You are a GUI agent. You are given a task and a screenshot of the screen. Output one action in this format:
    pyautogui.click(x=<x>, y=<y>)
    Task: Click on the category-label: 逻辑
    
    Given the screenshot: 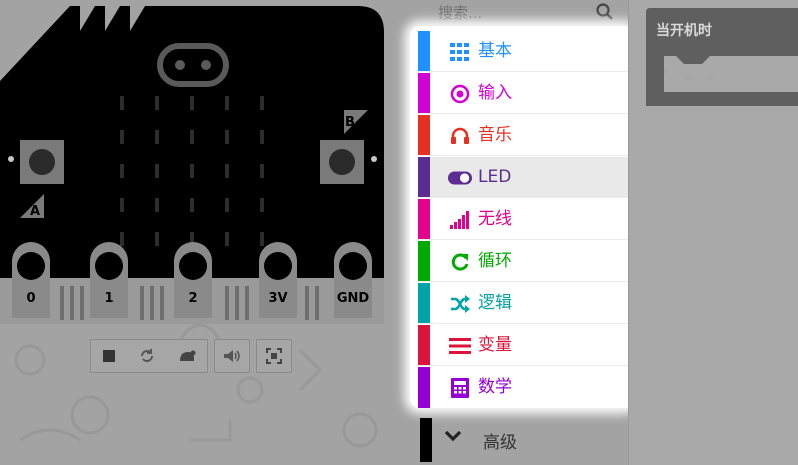 What is the action you would take?
    pyautogui.click(x=495, y=303)
    